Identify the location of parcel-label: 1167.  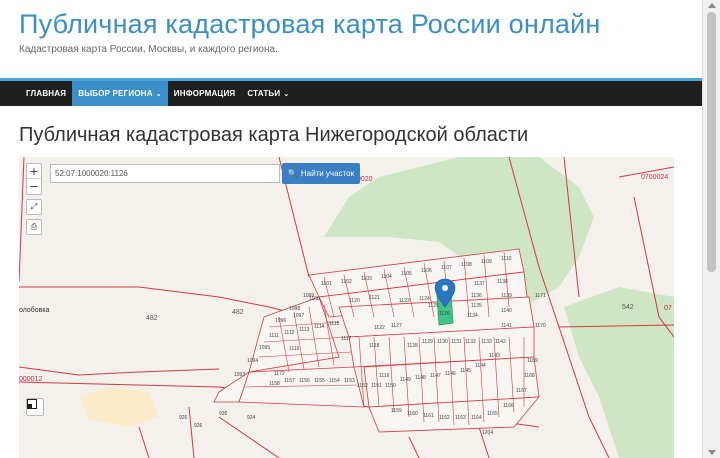
(521, 391).